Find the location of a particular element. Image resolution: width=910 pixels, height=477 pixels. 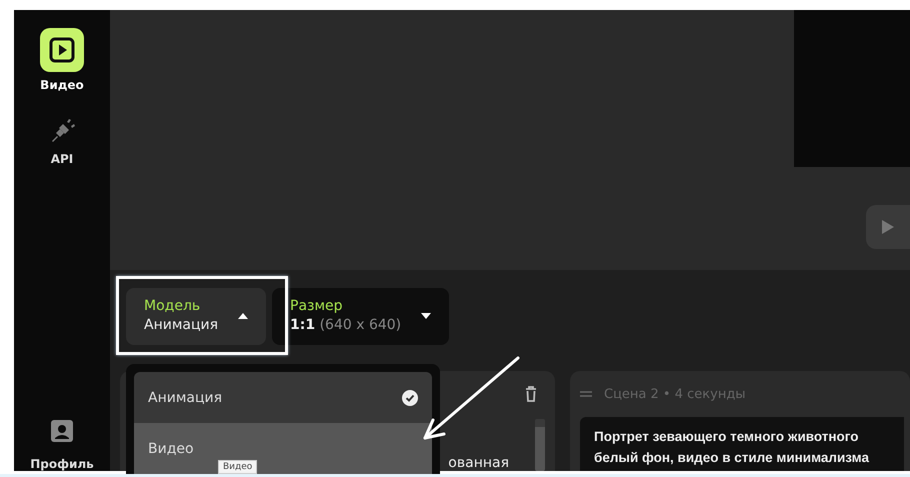

drag-handle-icon is located at coordinates (586, 394).